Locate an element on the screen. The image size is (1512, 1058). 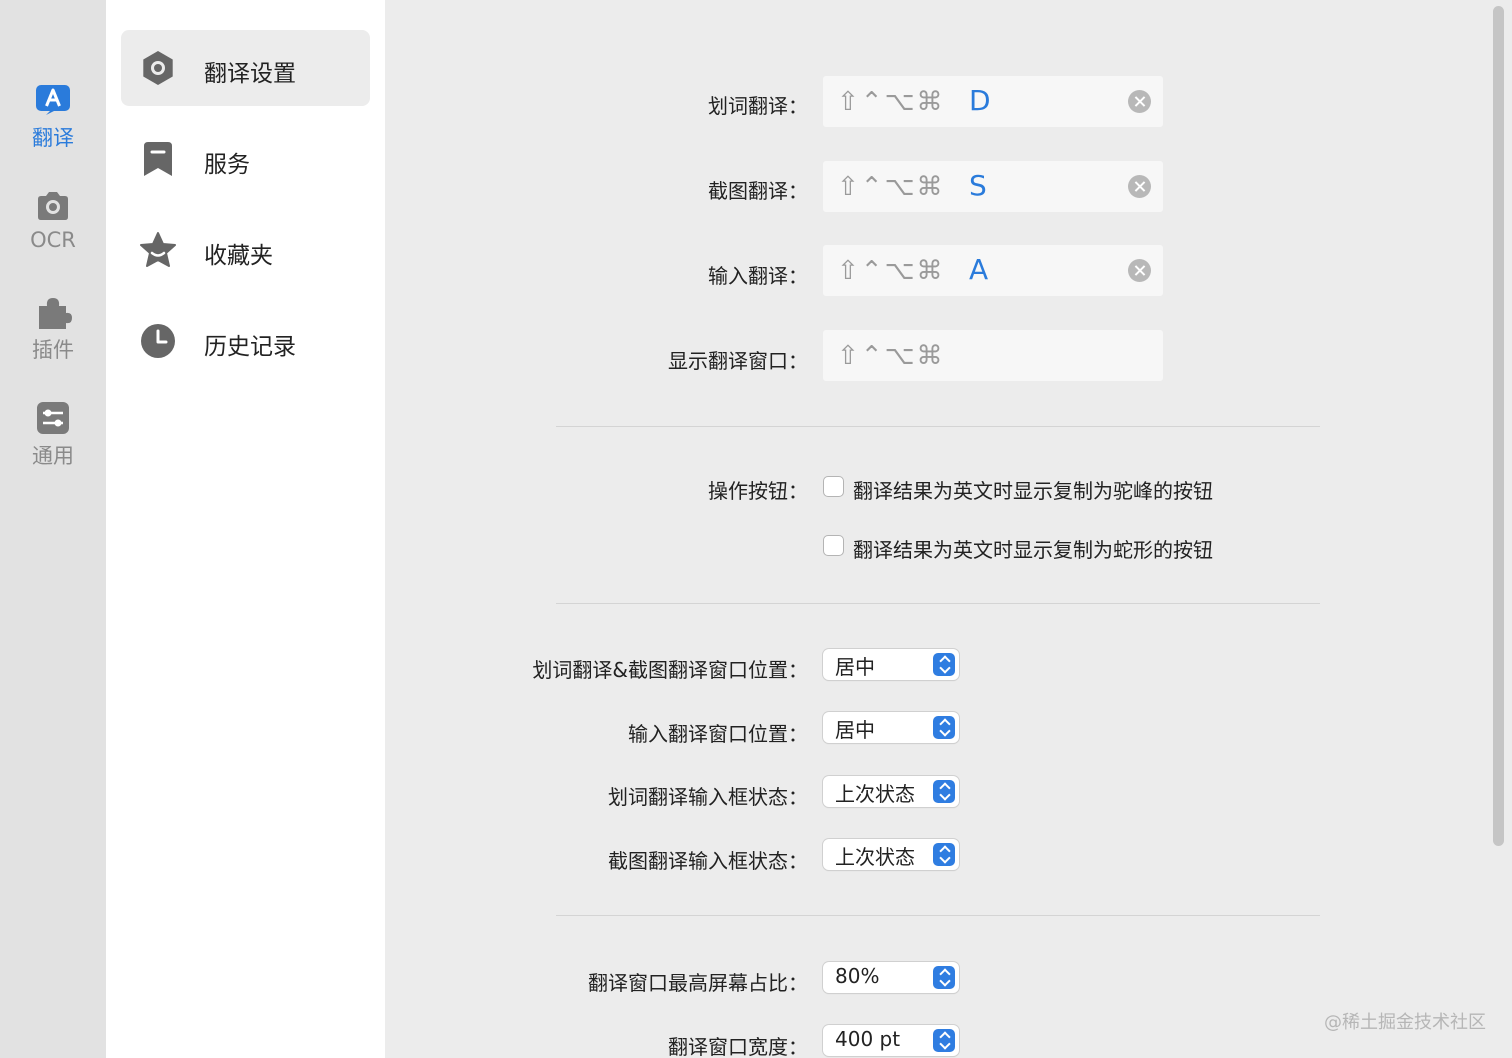
window-width-popup: 400 pt is located at coordinates (891, 1040).